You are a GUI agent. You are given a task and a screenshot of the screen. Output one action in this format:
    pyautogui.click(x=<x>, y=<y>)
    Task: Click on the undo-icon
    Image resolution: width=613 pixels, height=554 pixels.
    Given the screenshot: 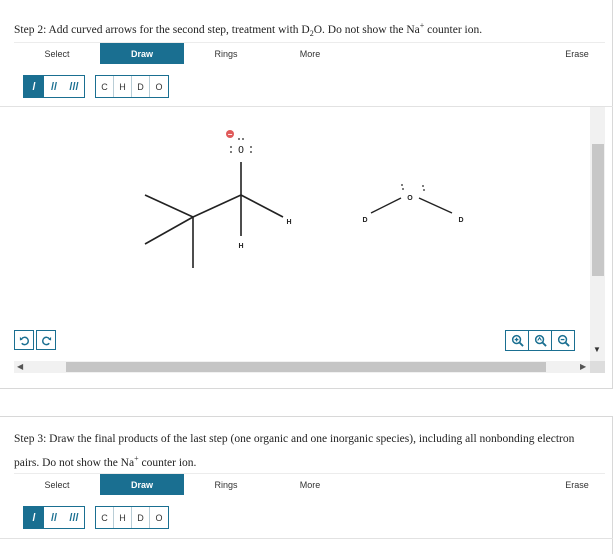 What is the action you would take?
    pyautogui.click(x=24, y=340)
    